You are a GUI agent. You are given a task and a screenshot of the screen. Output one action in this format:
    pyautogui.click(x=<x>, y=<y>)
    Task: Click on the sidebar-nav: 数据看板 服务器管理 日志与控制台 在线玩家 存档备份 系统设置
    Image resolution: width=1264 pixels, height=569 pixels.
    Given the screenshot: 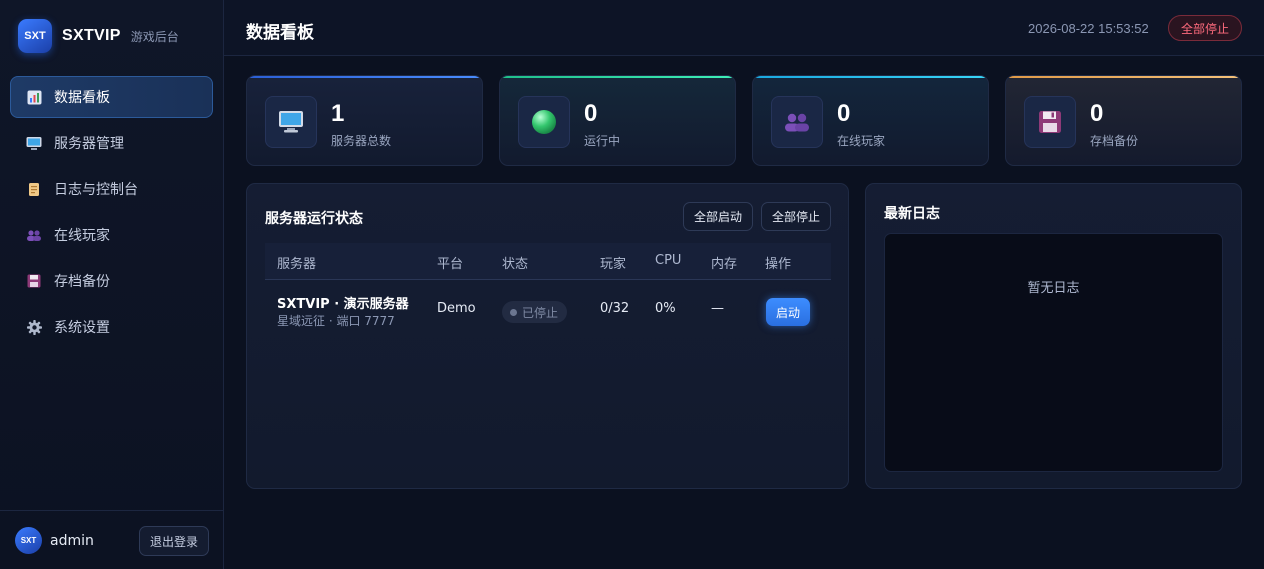 What is the action you would take?
    pyautogui.click(x=111, y=214)
    